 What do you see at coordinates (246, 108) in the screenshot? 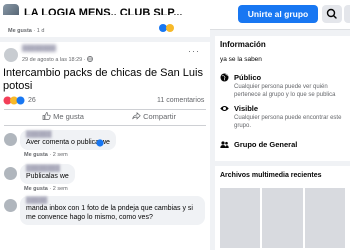
I see `visible-title: Visible` at bounding box center [246, 108].